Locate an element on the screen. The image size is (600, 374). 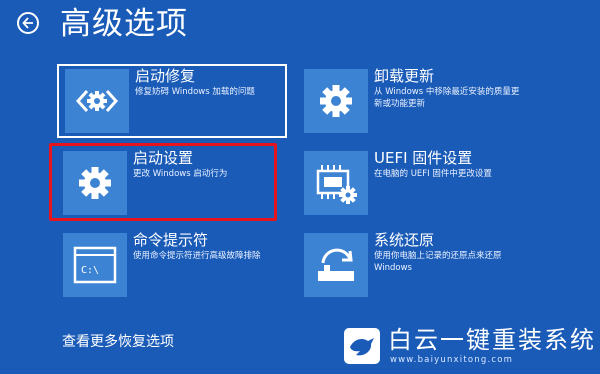
tile-title: 系统还原 is located at coordinates (404, 240).